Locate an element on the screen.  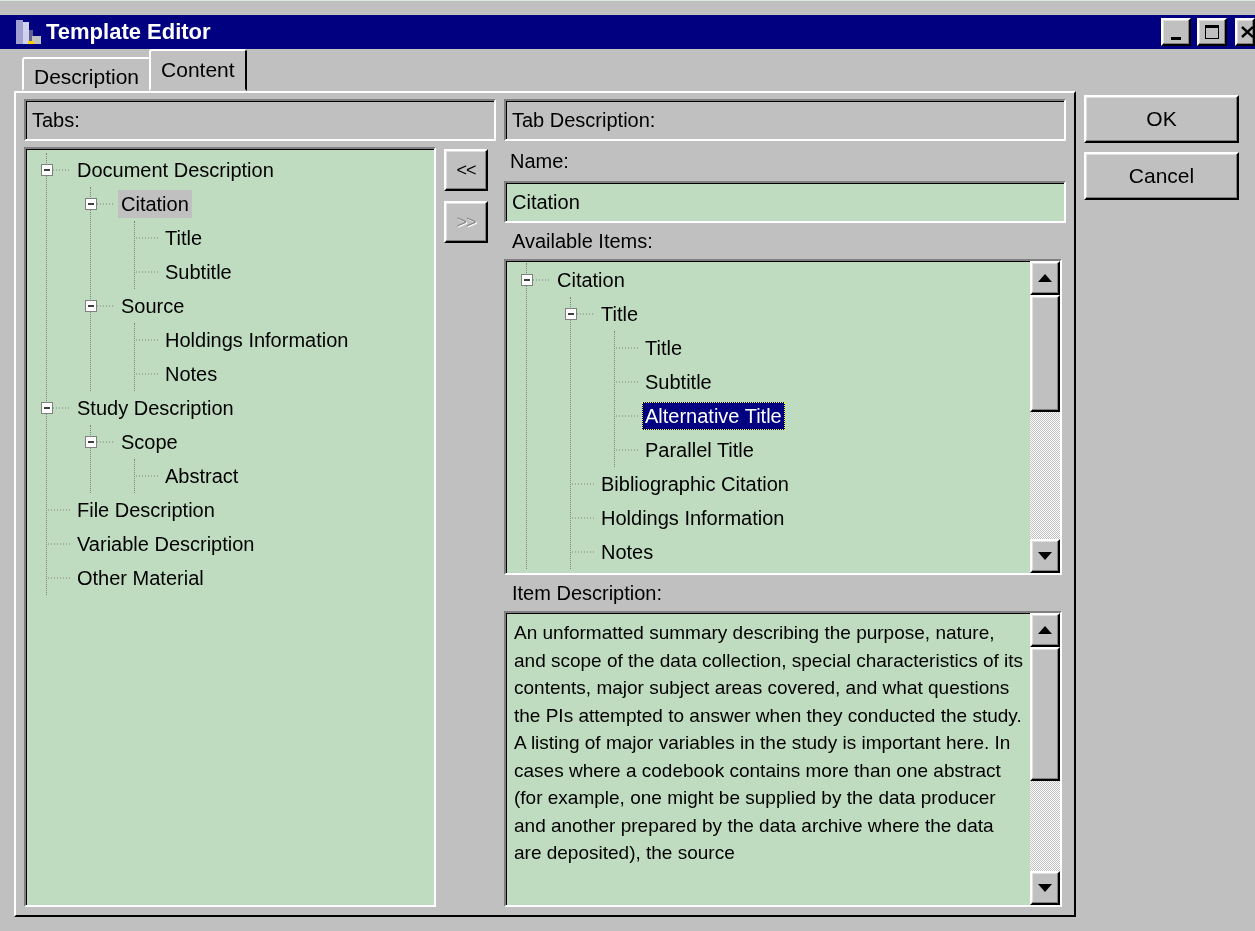
item-description-label: Item Description: is located at coordinates (587, 593).